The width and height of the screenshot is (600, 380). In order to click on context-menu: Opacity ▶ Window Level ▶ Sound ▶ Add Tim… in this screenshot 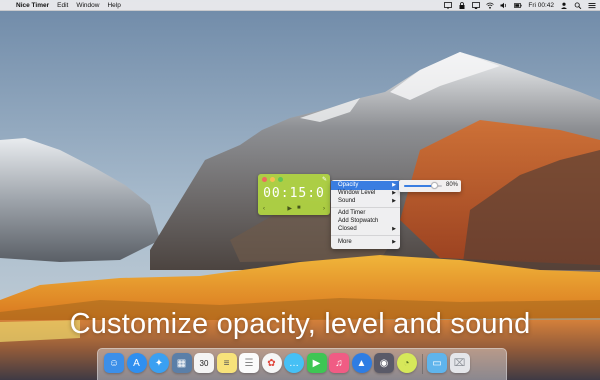, I will do `click(365, 214)`.